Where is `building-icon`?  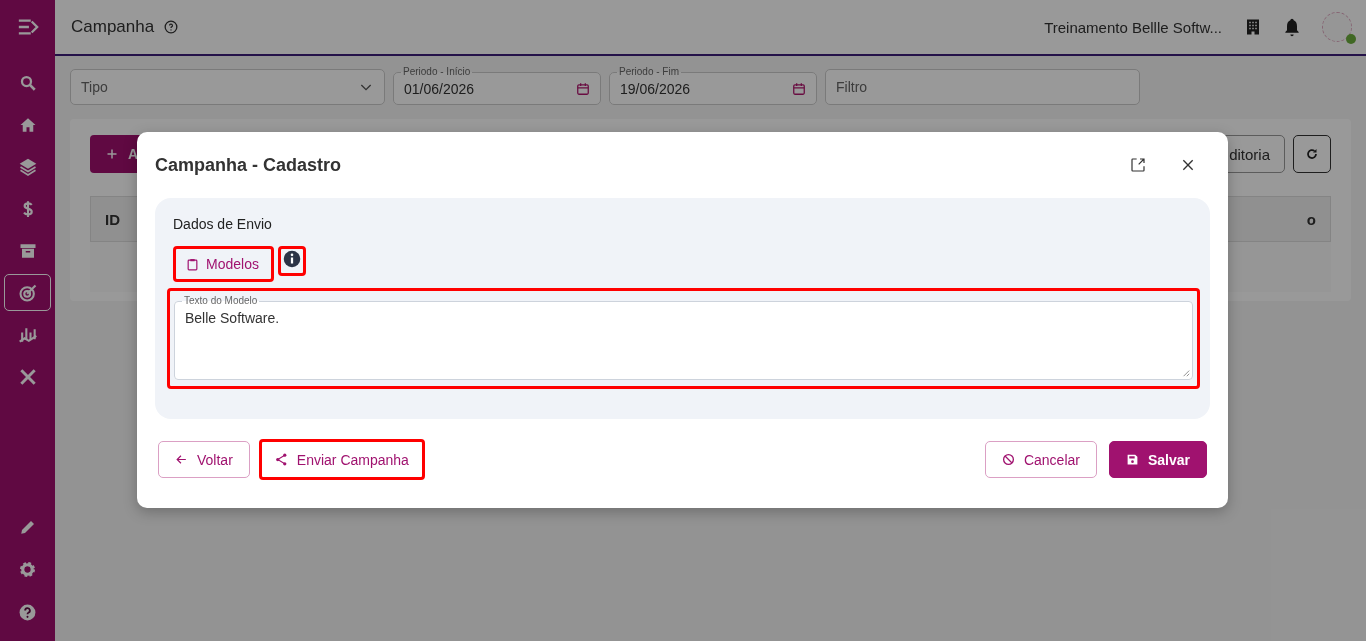
building-icon is located at coordinates (1253, 27).